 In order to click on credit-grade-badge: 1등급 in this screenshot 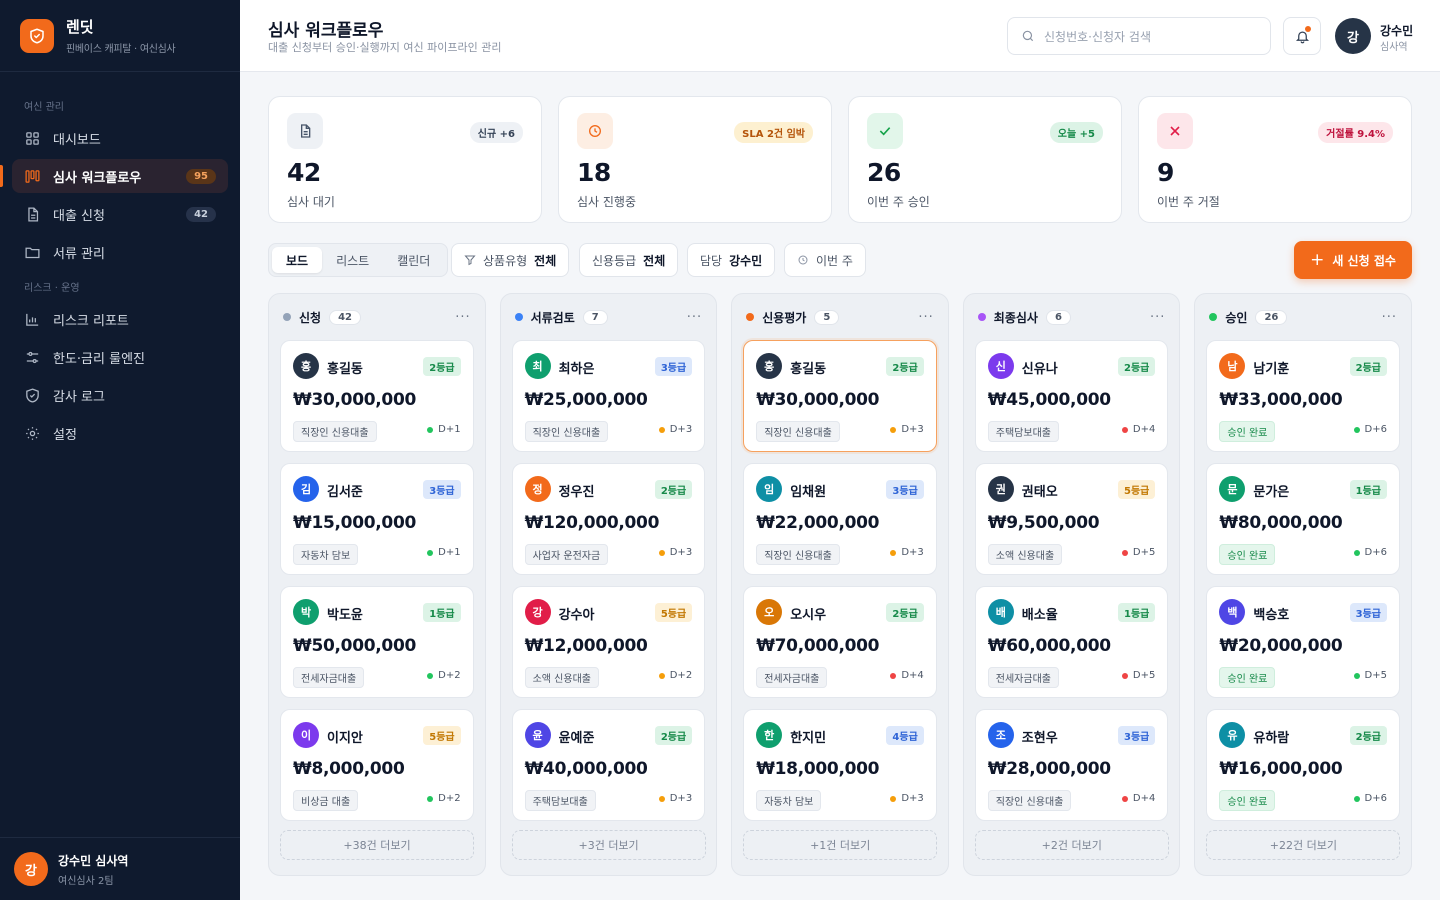, I will do `click(1137, 612)`.